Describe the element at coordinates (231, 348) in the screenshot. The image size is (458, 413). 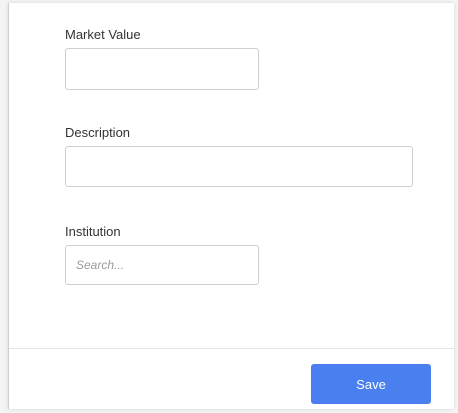
I see `footer-divider` at that location.